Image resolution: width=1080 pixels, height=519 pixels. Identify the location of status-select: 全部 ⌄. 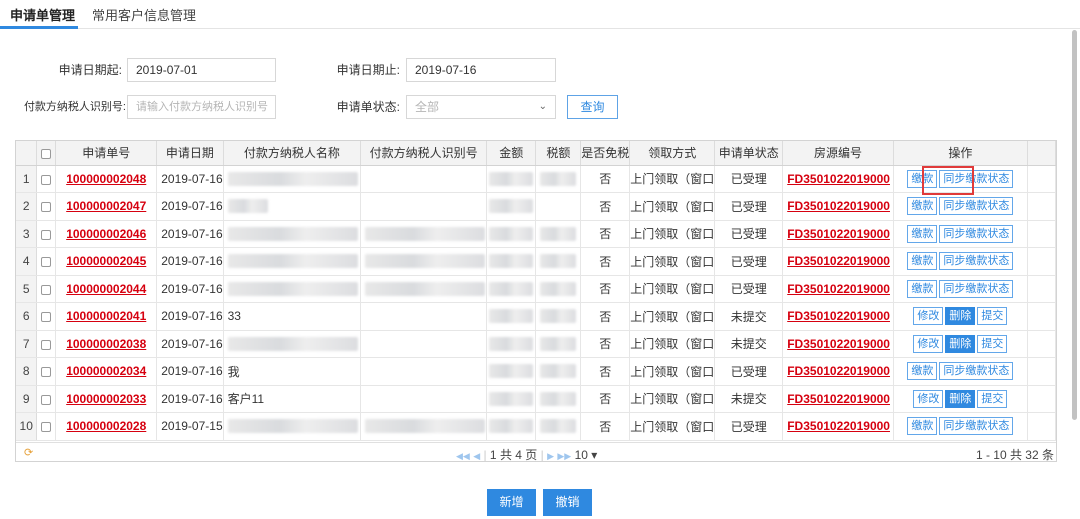
(481, 107).